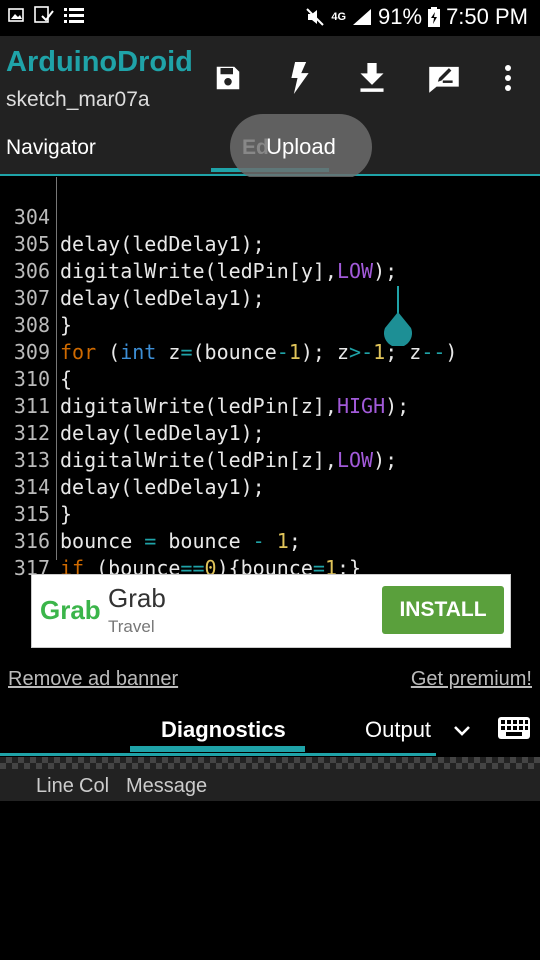 The image size is (540, 960). Describe the element at coordinates (270, 243) in the screenshot. I see `code-line: 305 digitalWrite(ledPin[y],LOW);` at that location.